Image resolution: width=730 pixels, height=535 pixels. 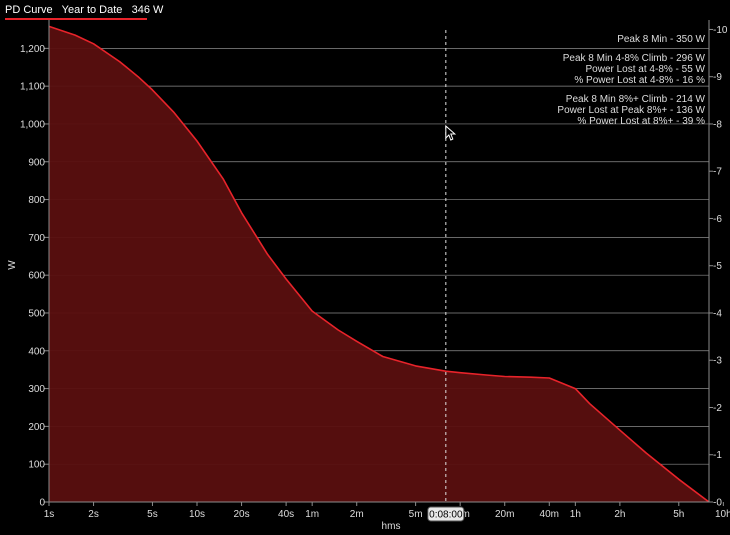 I want to click on y-tick-label: 1,000, so click(x=32, y=124).